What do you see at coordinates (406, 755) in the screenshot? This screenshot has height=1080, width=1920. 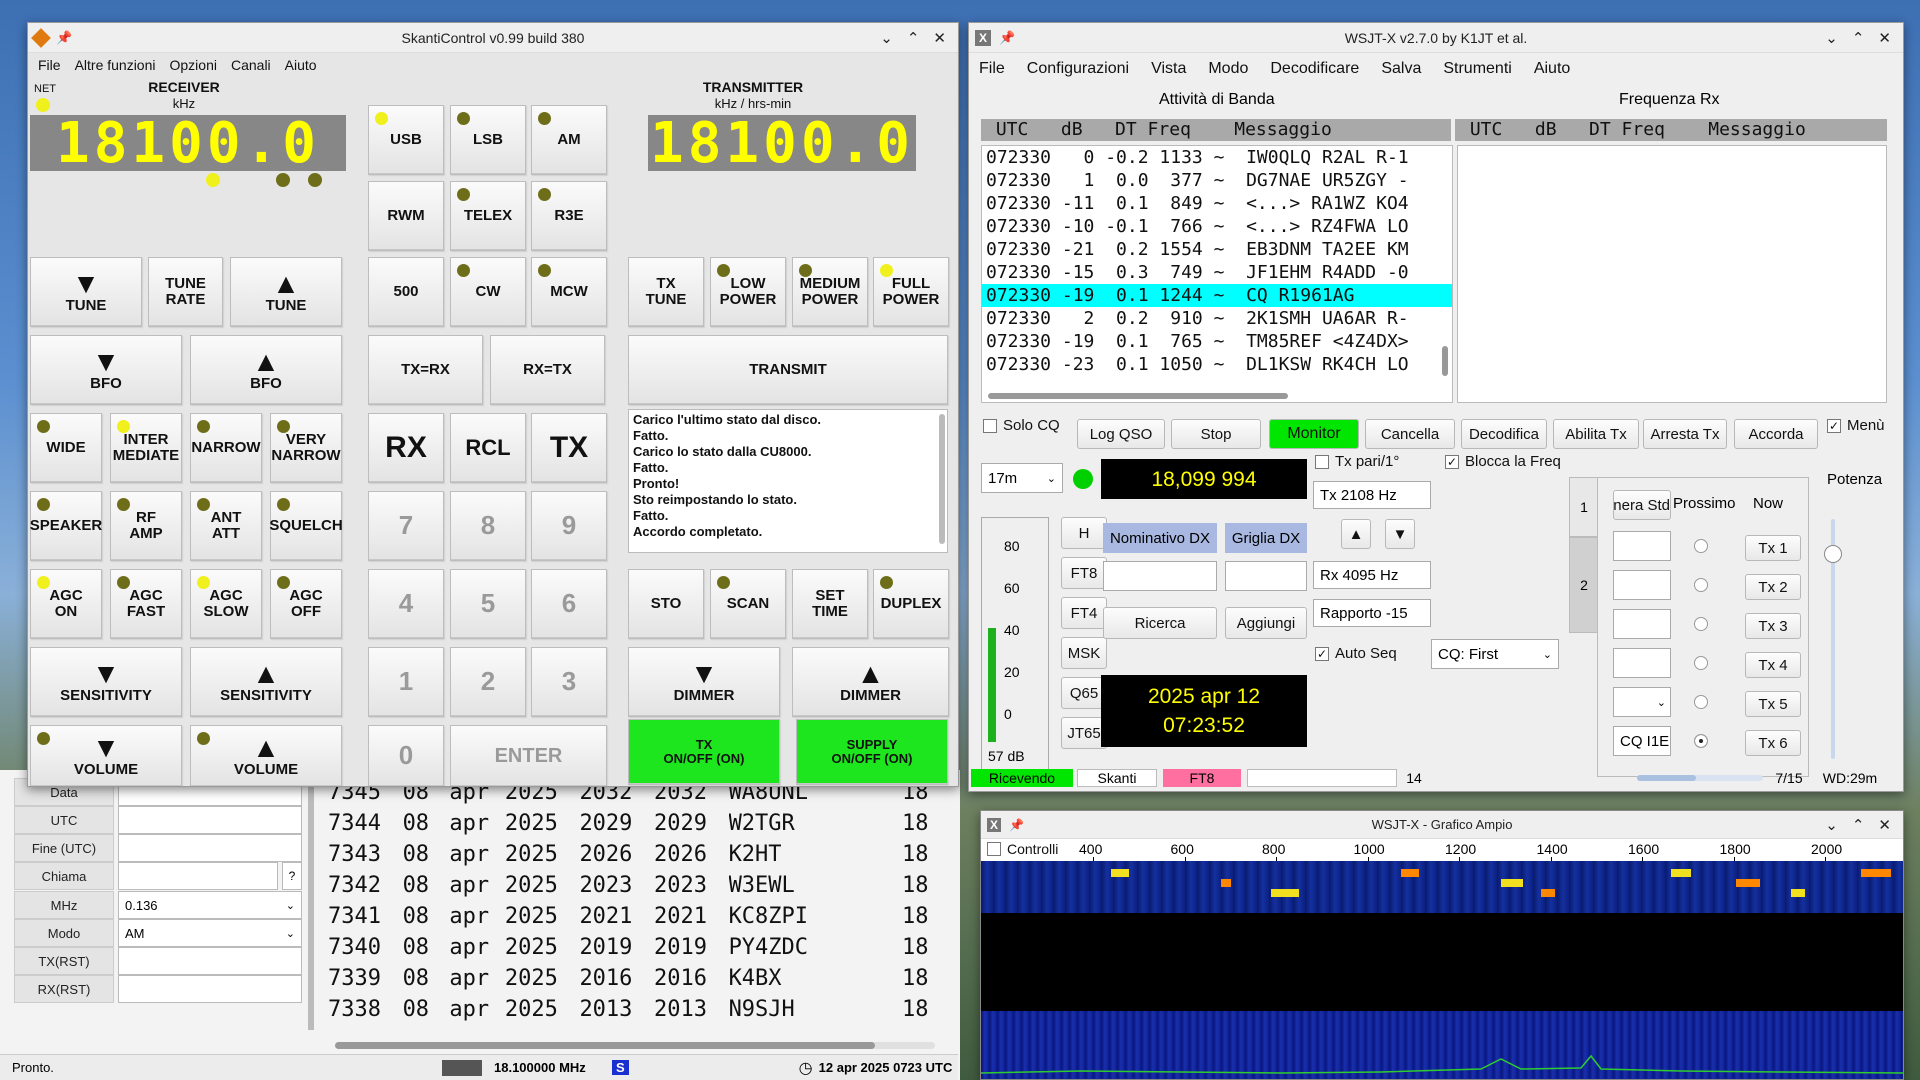 I see `key-0: 0` at bounding box center [406, 755].